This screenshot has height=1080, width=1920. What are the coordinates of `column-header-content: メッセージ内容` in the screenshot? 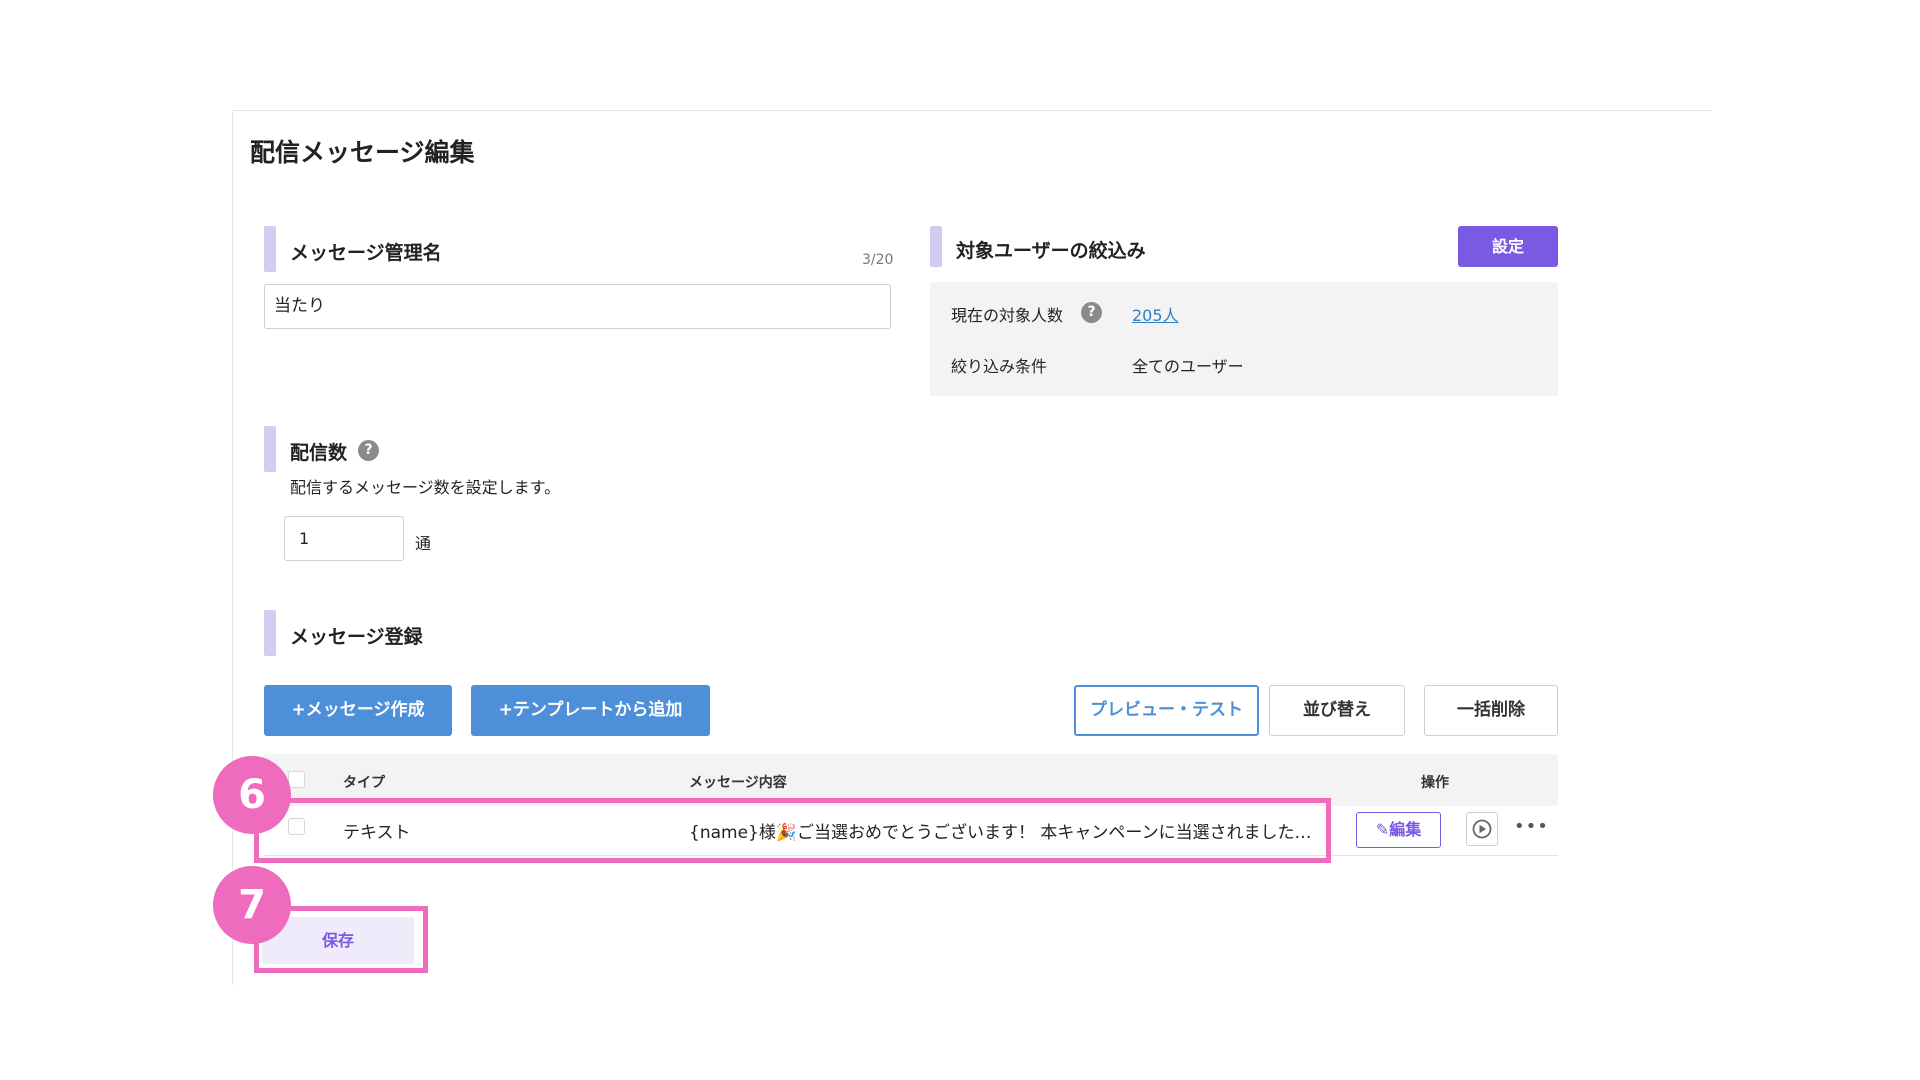 It's located at (738, 783).